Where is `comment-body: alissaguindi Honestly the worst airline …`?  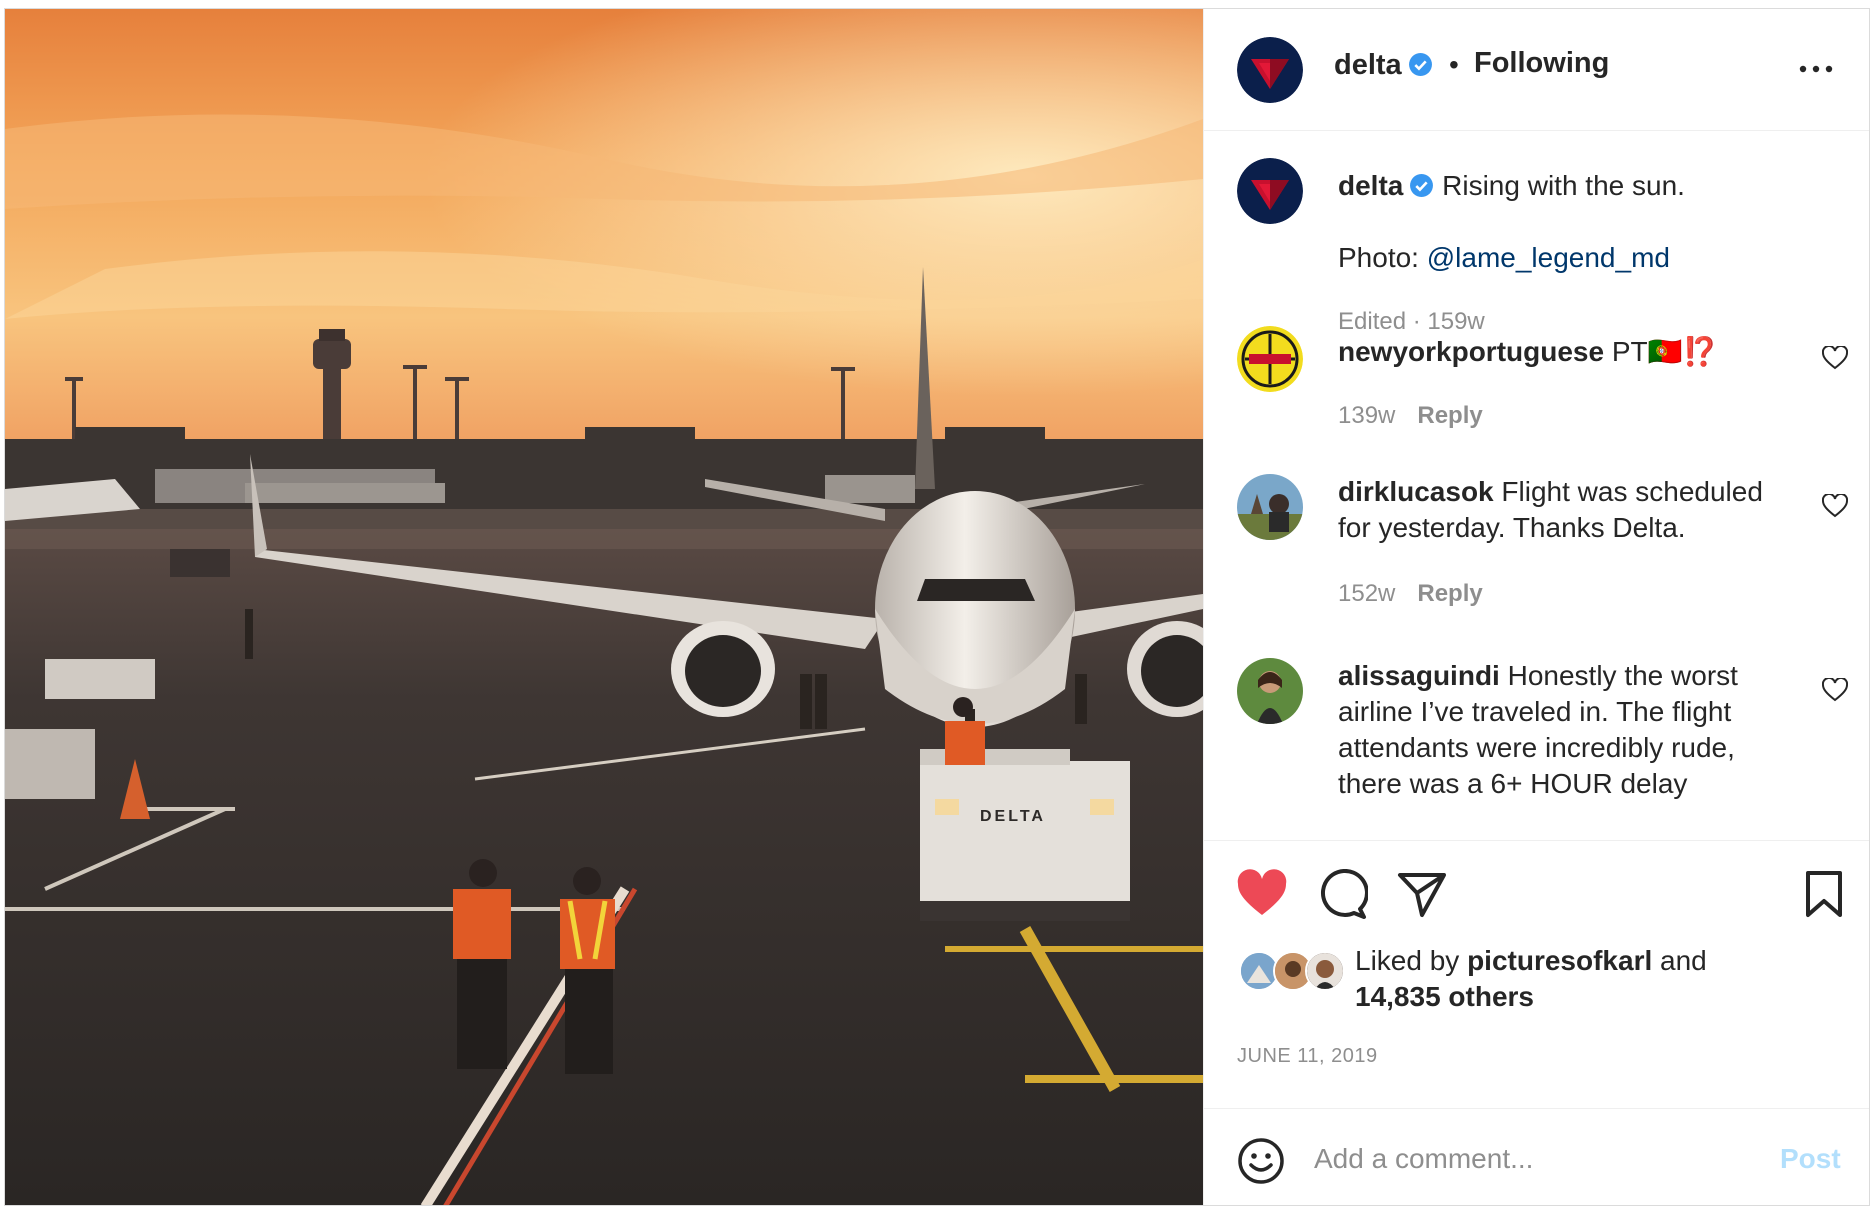
comment-body: alissaguindi Honestly the worst airline … is located at coordinates (1568, 730).